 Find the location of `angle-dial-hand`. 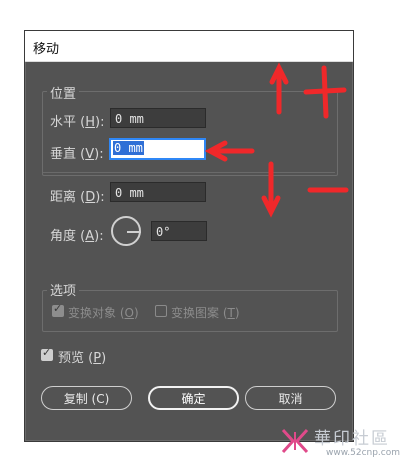

angle-dial-hand is located at coordinates (134, 232).